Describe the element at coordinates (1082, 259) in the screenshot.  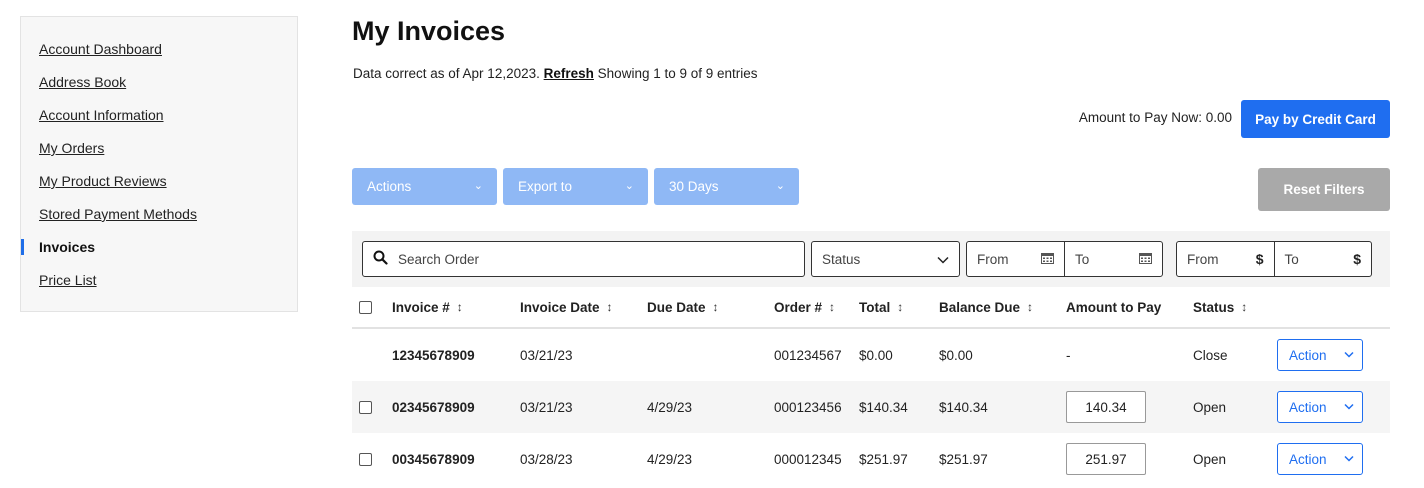
I see `date-to-placeholder: To` at that location.